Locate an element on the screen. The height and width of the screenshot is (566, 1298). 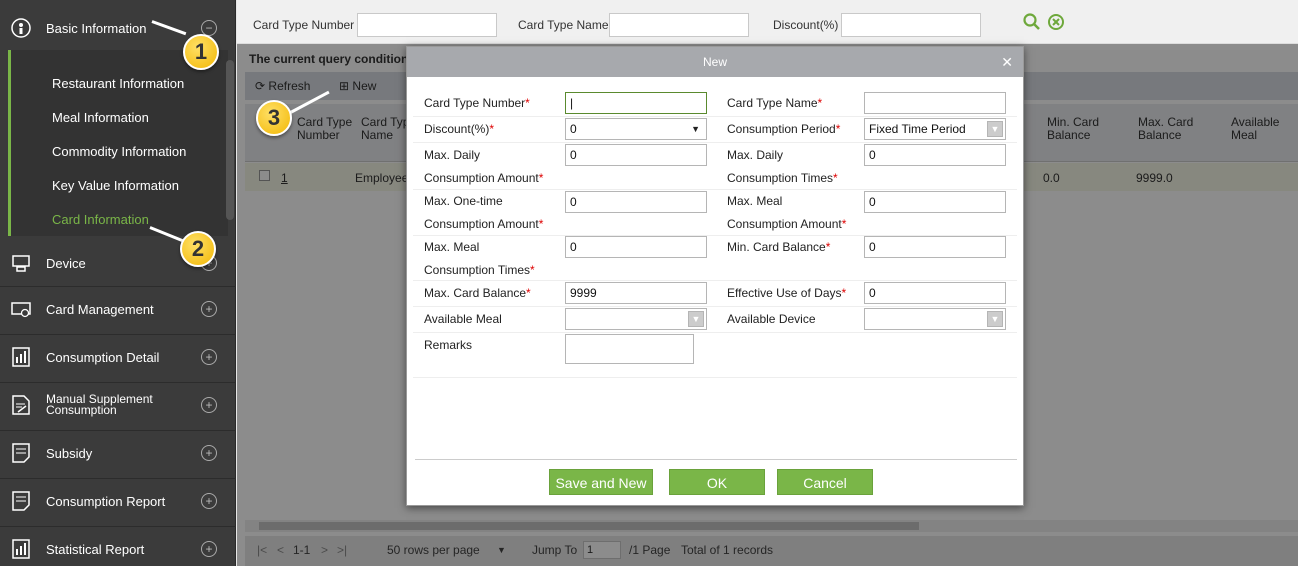
basic-information-icon is located at coordinates (21, 28).